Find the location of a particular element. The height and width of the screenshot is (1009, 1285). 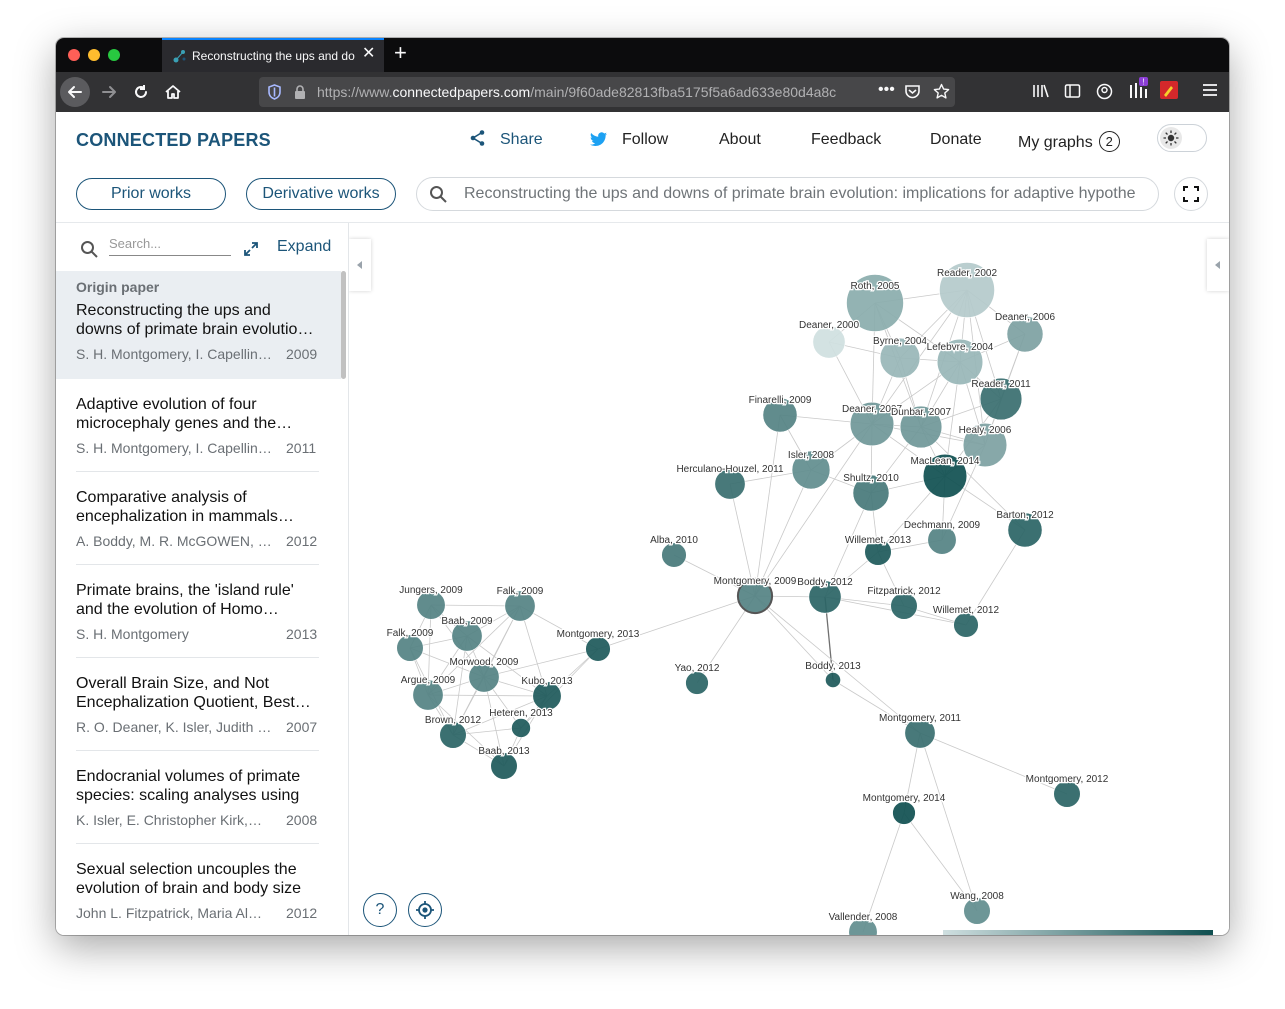

zoom-window-button is located at coordinates (114, 55).